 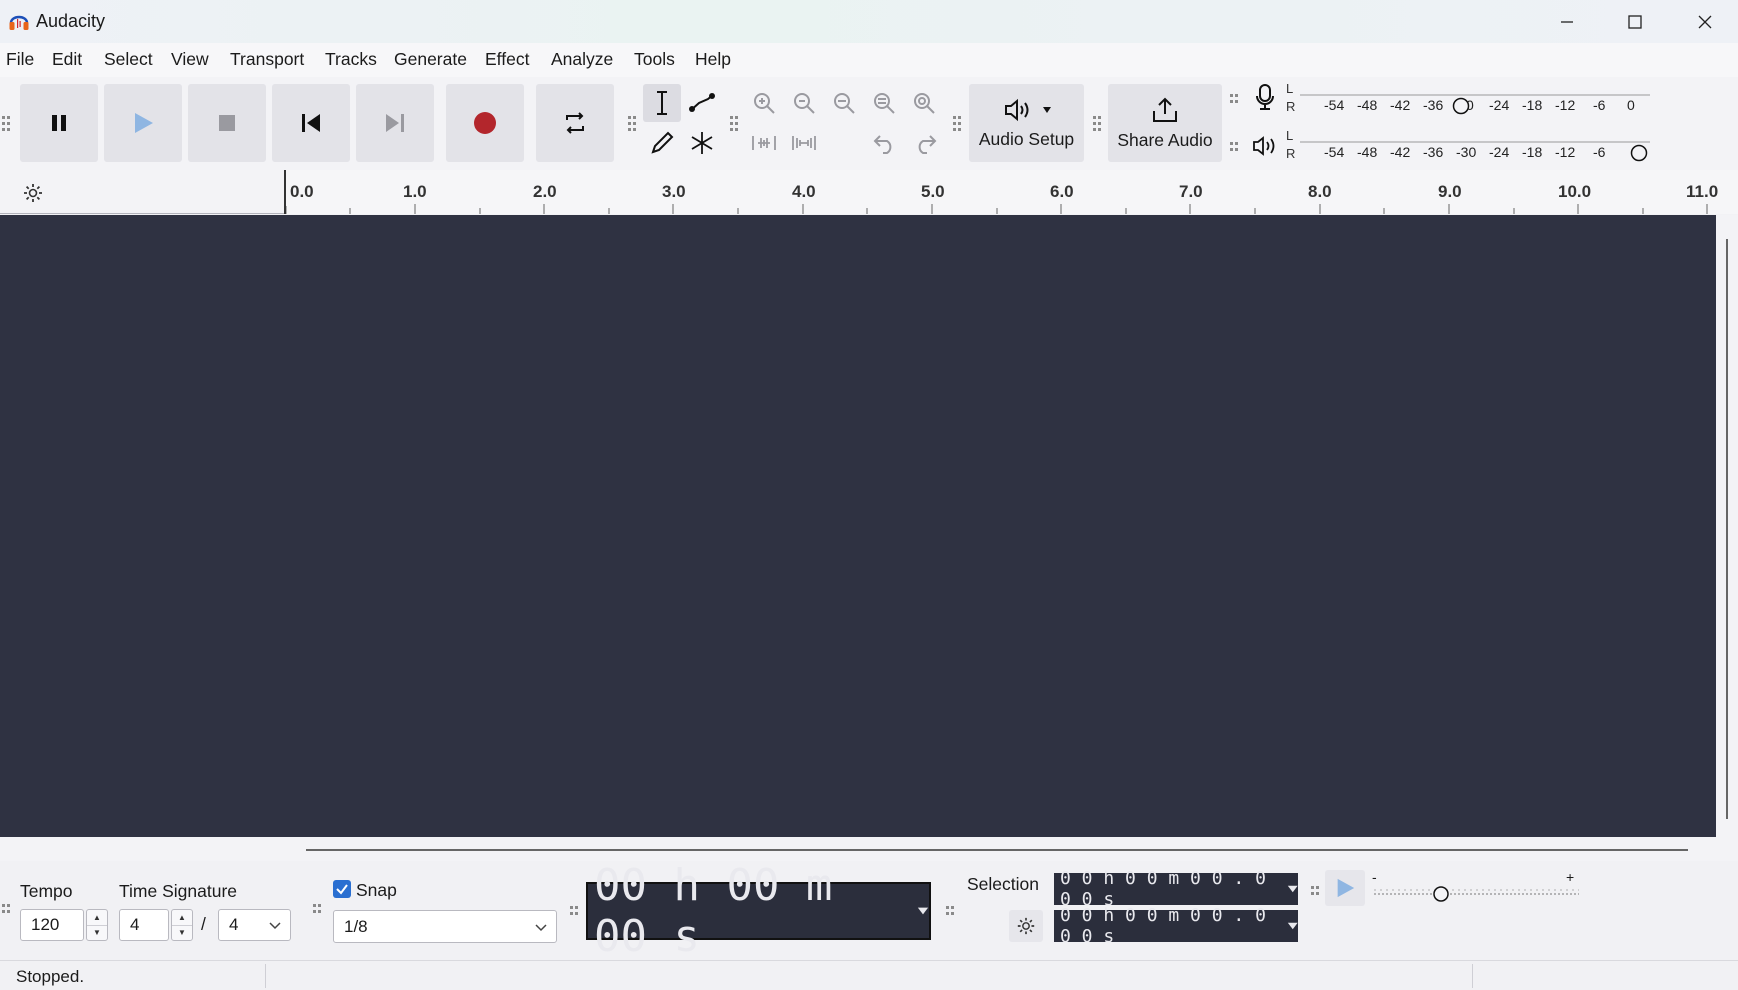 What do you see at coordinates (1165, 123) in the screenshot?
I see `share-audio-button: Share Audio` at bounding box center [1165, 123].